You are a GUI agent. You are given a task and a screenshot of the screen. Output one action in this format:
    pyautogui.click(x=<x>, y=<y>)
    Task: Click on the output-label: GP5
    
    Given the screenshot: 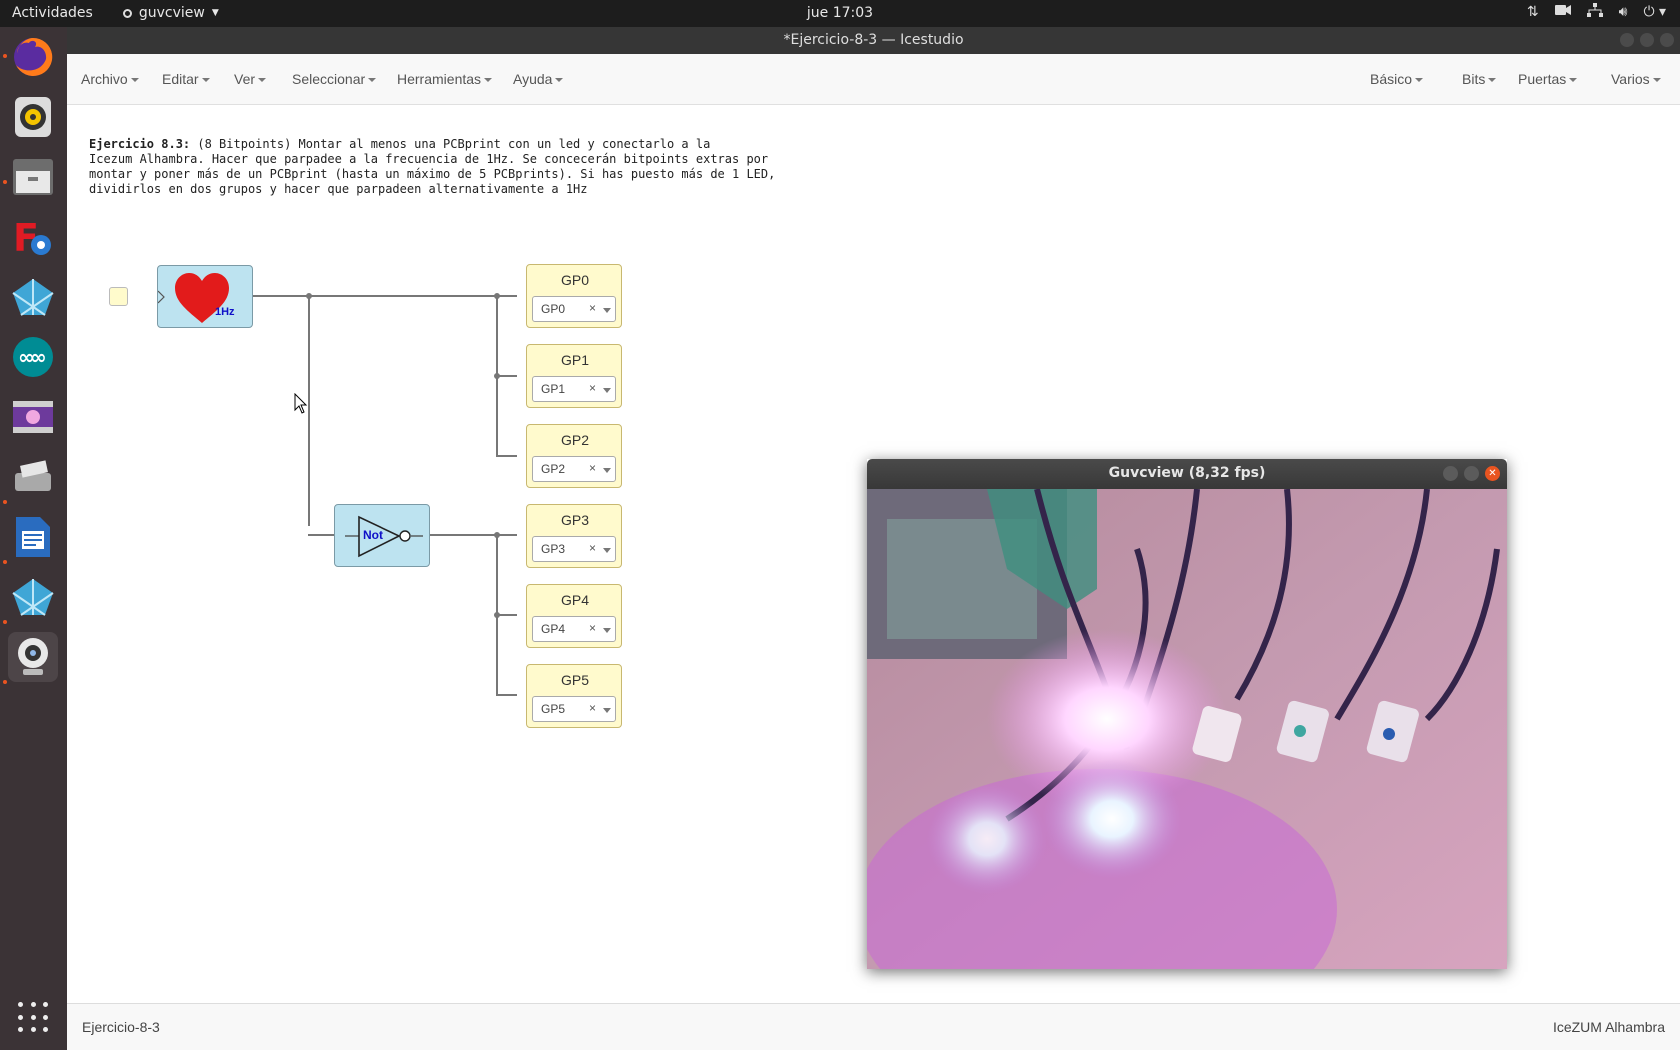 What is the action you would take?
    pyautogui.click(x=574, y=680)
    